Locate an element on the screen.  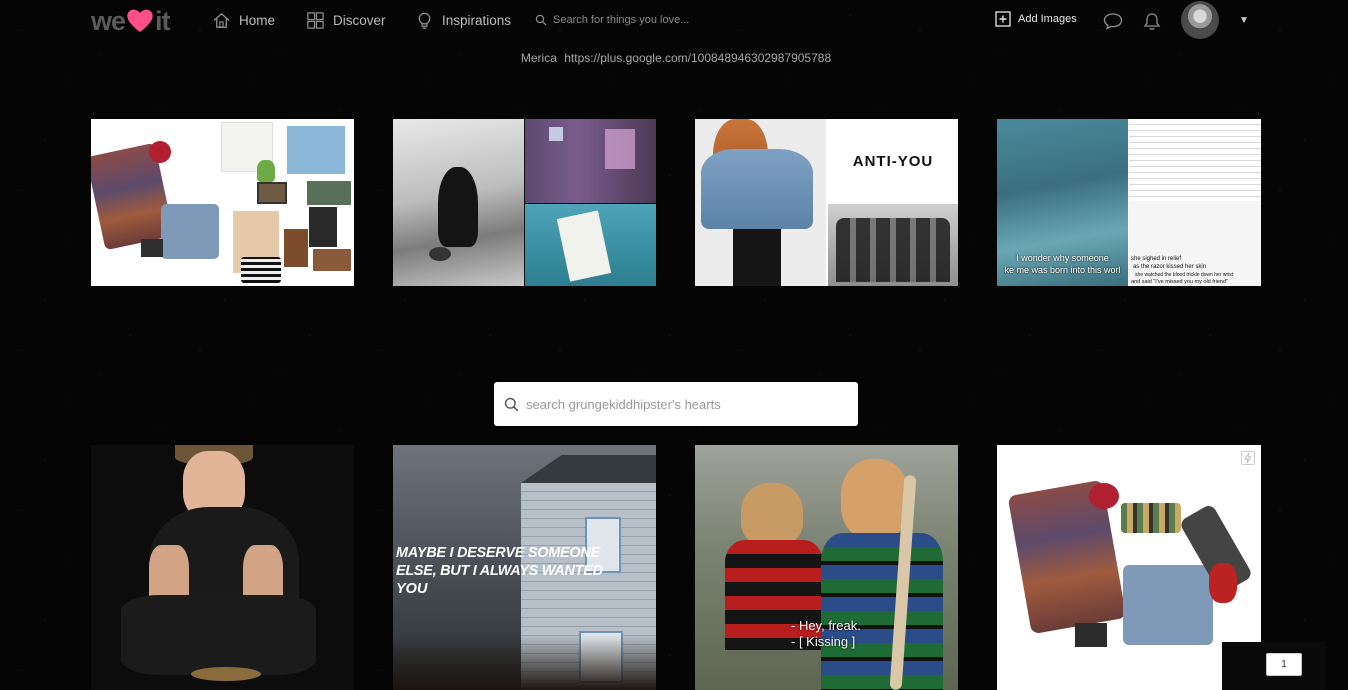
record-player-image is located at coordinates (332, 260).